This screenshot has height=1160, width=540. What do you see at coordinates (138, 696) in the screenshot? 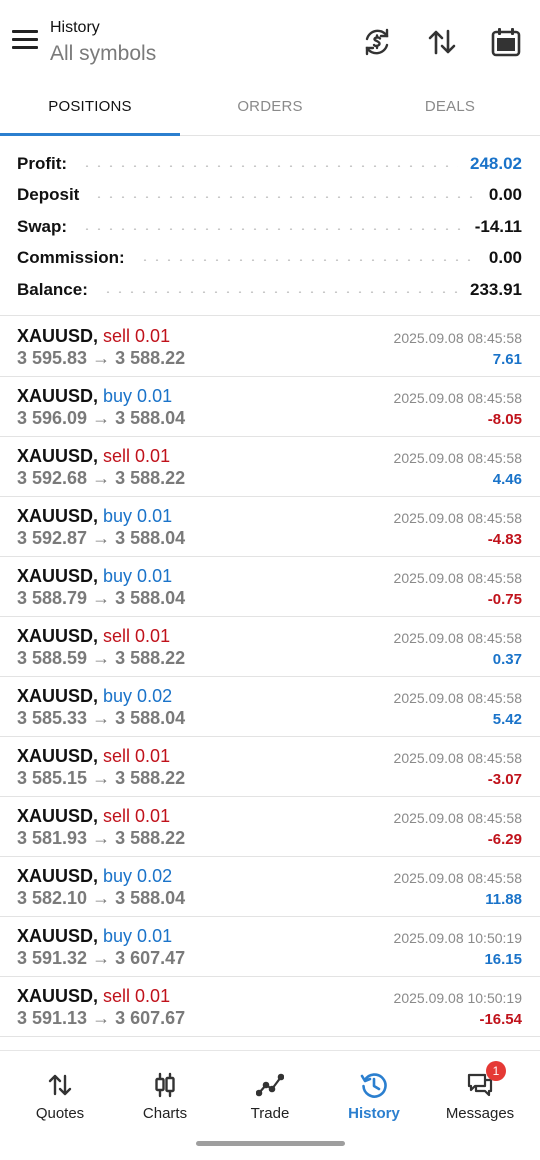
I see `trade-side: buy 0.02` at bounding box center [138, 696].